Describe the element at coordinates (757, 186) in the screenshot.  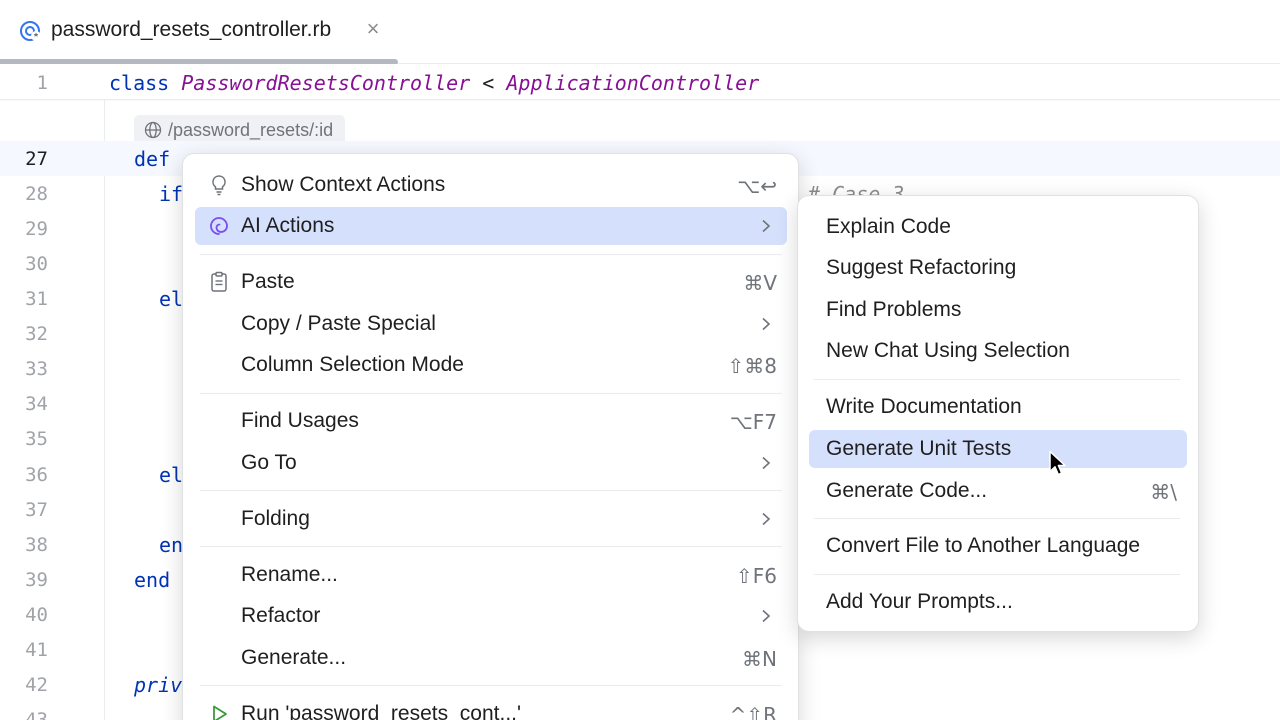
I see `menu-item-shortcut: ⌥↩` at that location.